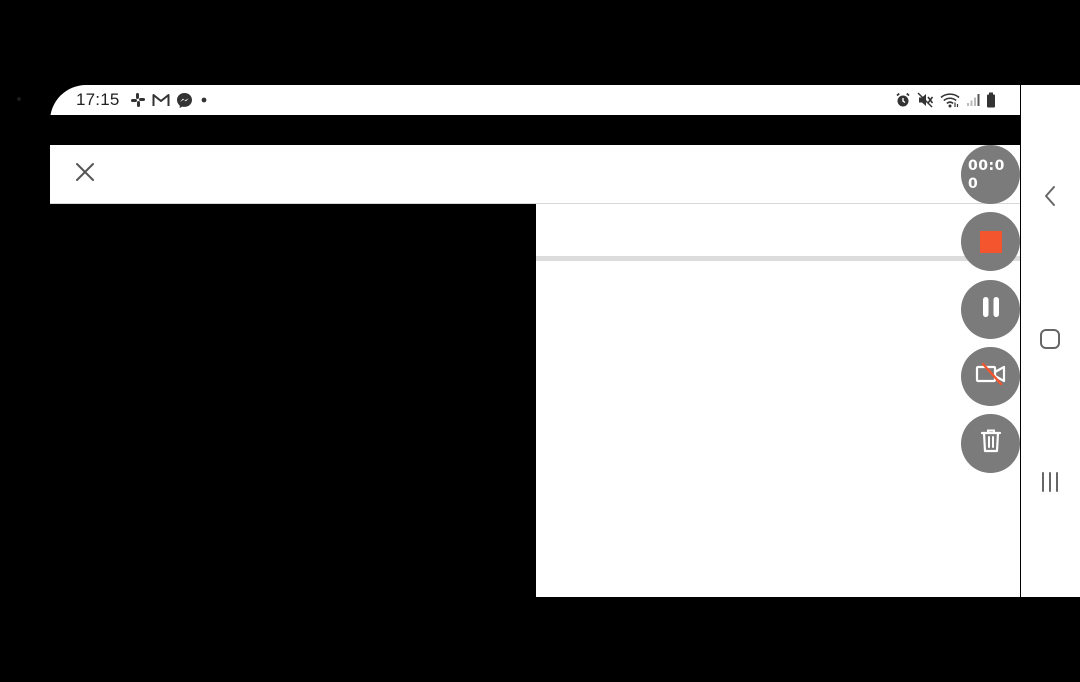 The width and height of the screenshot is (1080, 682). What do you see at coordinates (903, 100) in the screenshot?
I see `alarm-icon` at bounding box center [903, 100].